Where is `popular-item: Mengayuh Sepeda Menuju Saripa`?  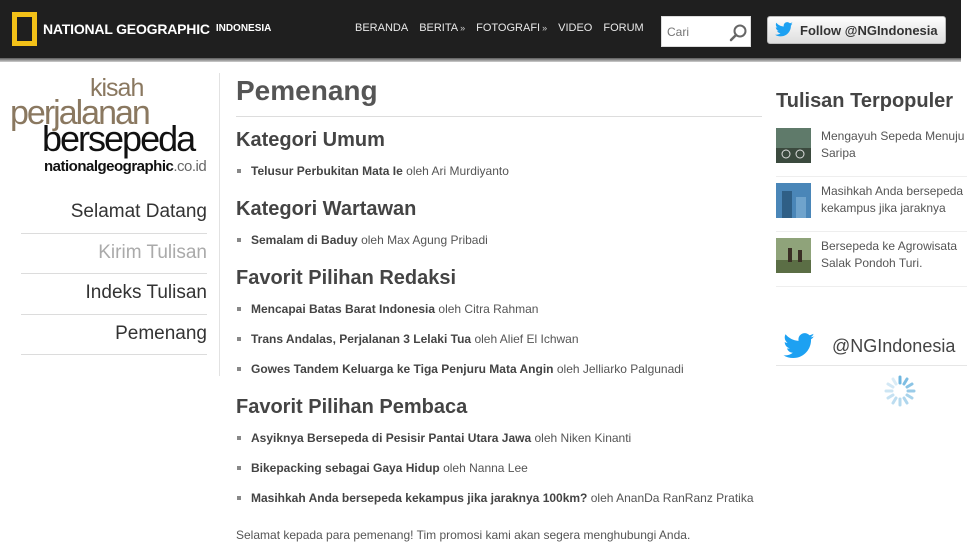 popular-item: Mengayuh Sepeda Menuju Saripa is located at coordinates (871, 149).